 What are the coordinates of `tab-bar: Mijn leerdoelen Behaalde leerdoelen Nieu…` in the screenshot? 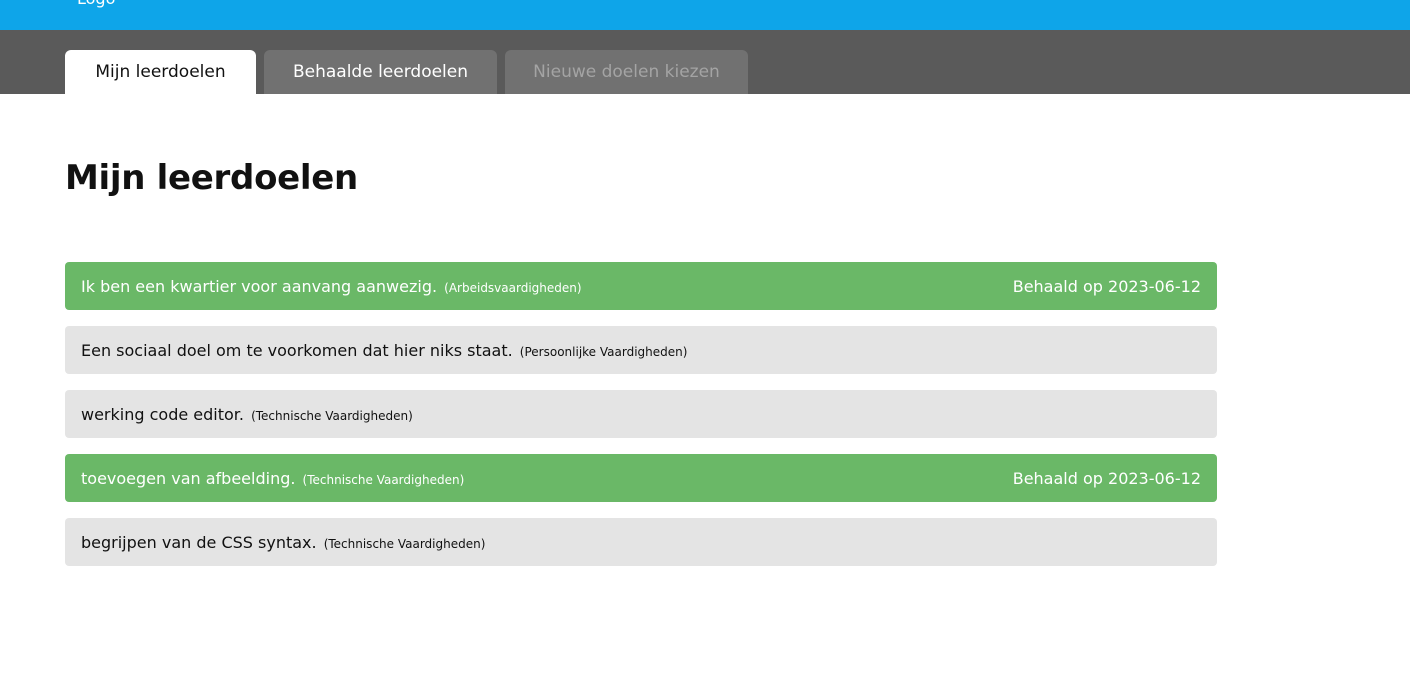 It's located at (705, 62).